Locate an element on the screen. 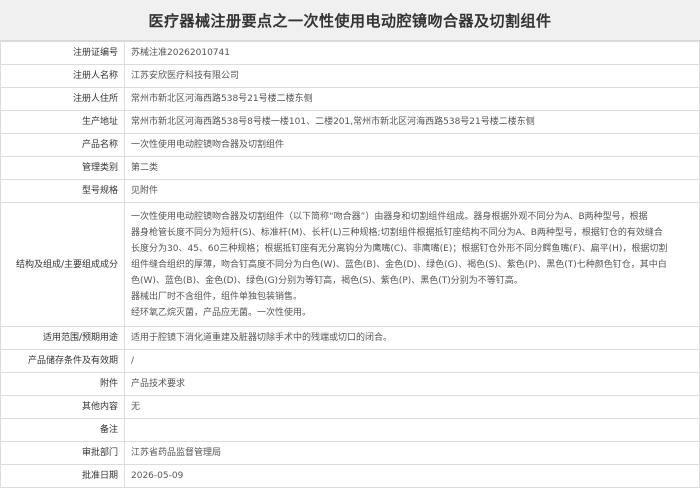 The width and height of the screenshot is (700, 488). label-remarks: 备注 is located at coordinates (62, 430).